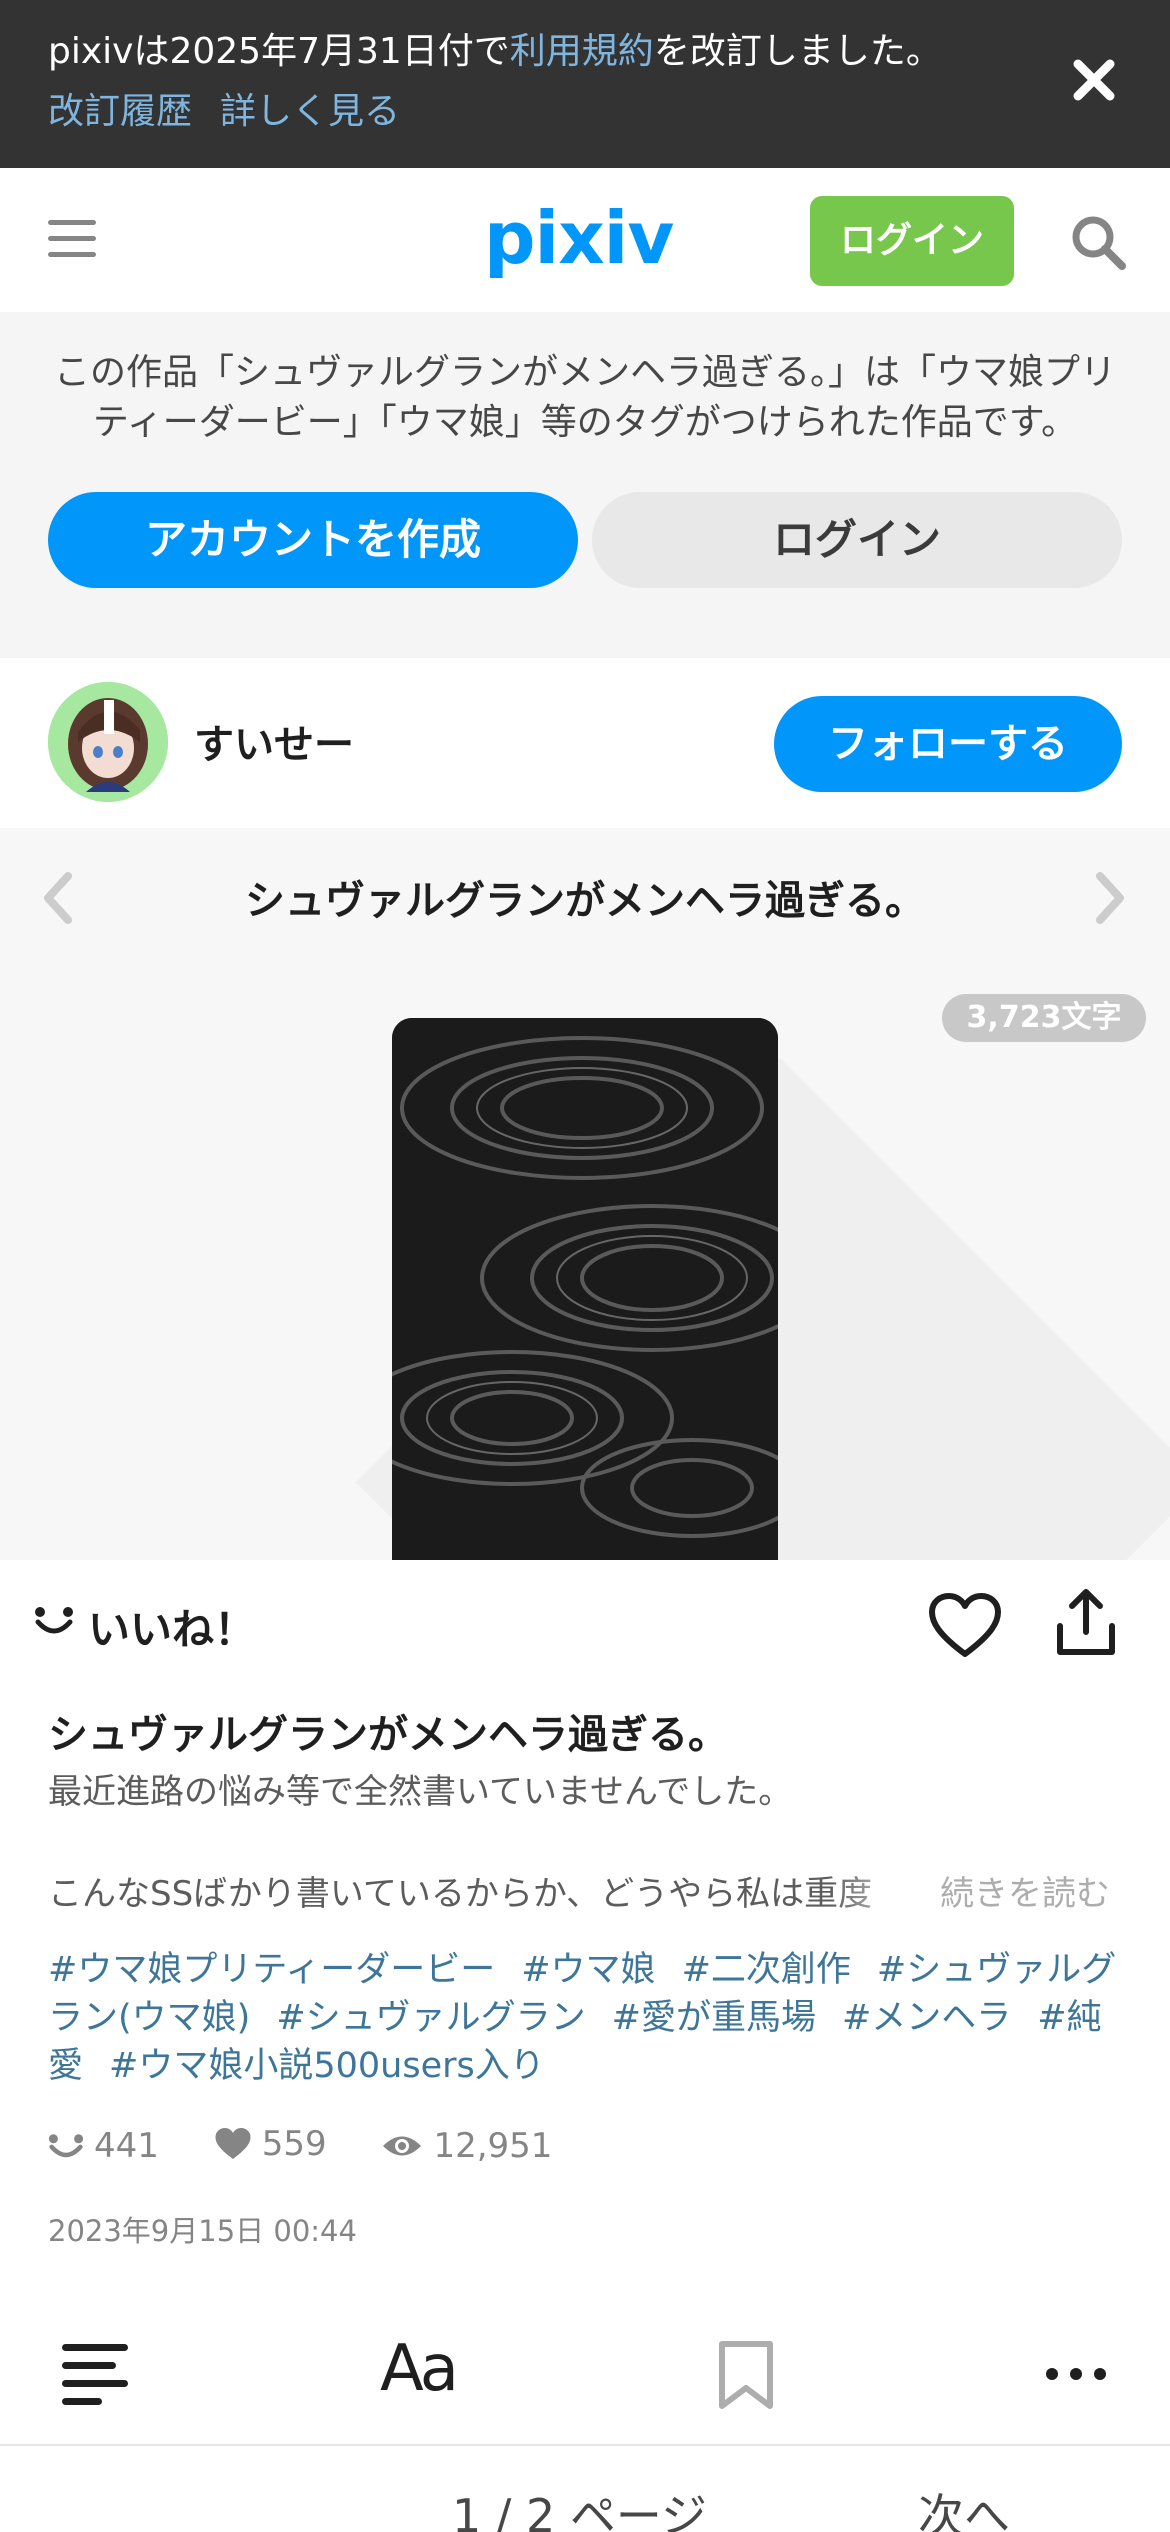 The width and height of the screenshot is (1170, 2532). I want to click on bookmark-icon, so click(746, 2375).